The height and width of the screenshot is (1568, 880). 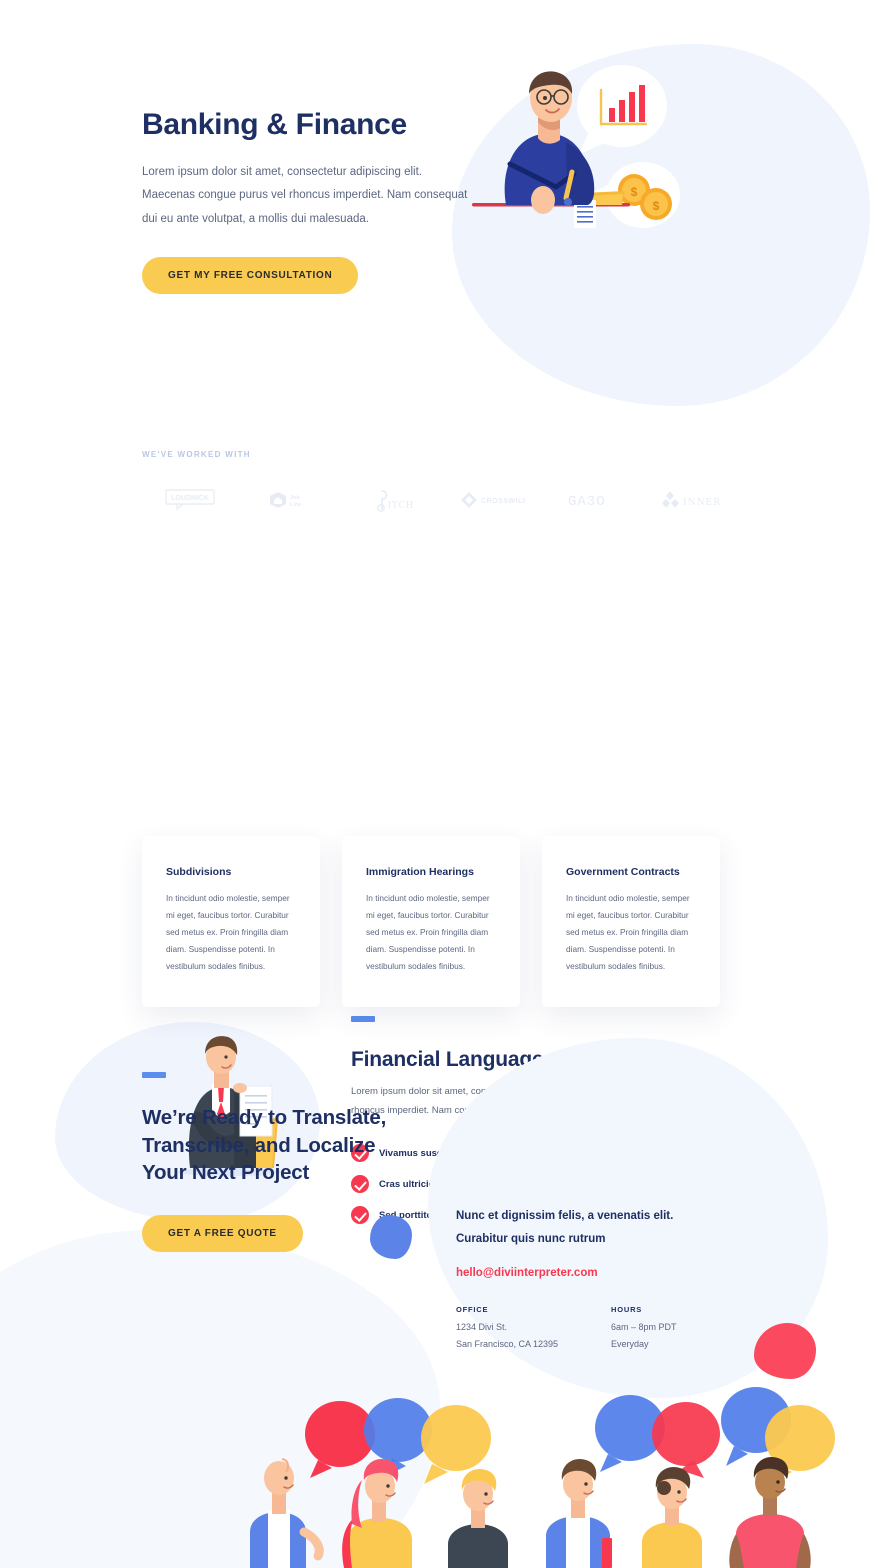 What do you see at coordinates (785, 1351) in the screenshot?
I see `decorative-pink-blob` at bounding box center [785, 1351].